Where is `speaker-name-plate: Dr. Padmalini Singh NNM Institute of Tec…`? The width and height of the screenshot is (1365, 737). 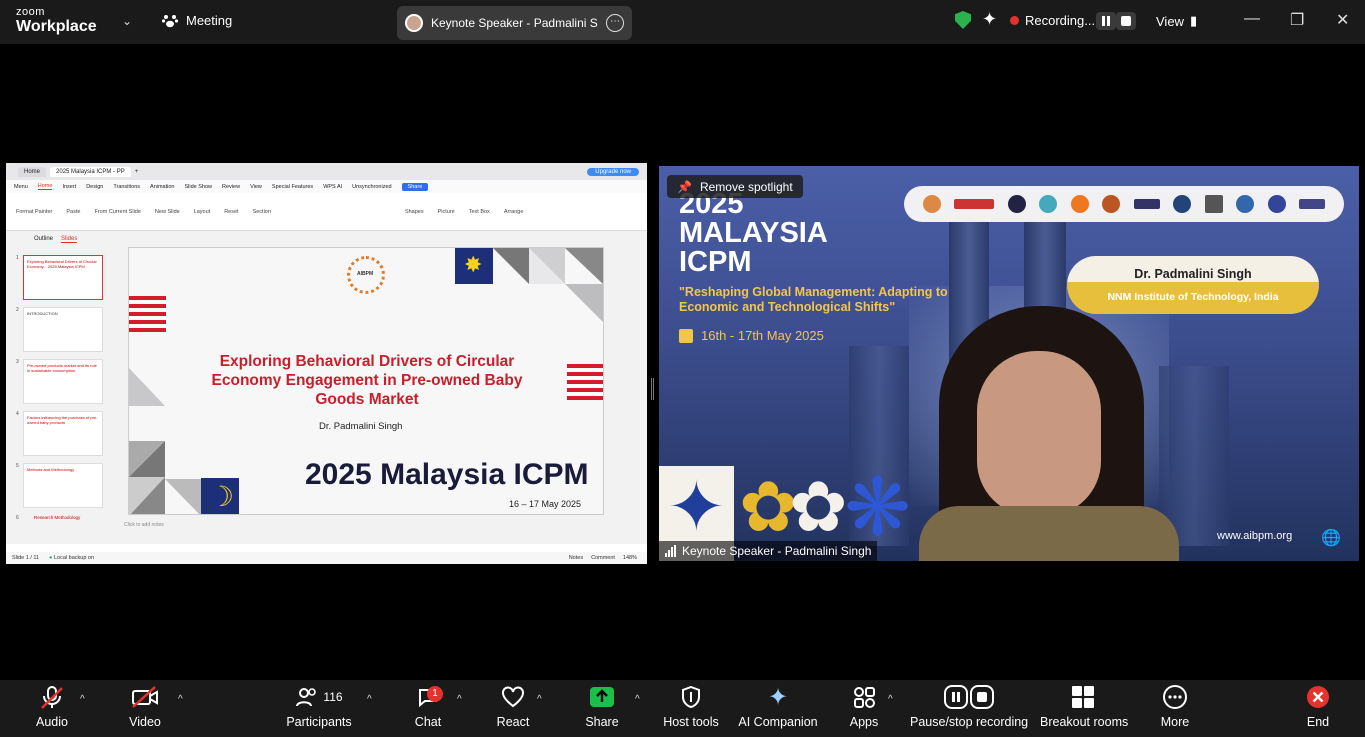 speaker-name-plate: Dr. Padmalini Singh NNM Institute of Tec… is located at coordinates (1193, 285).